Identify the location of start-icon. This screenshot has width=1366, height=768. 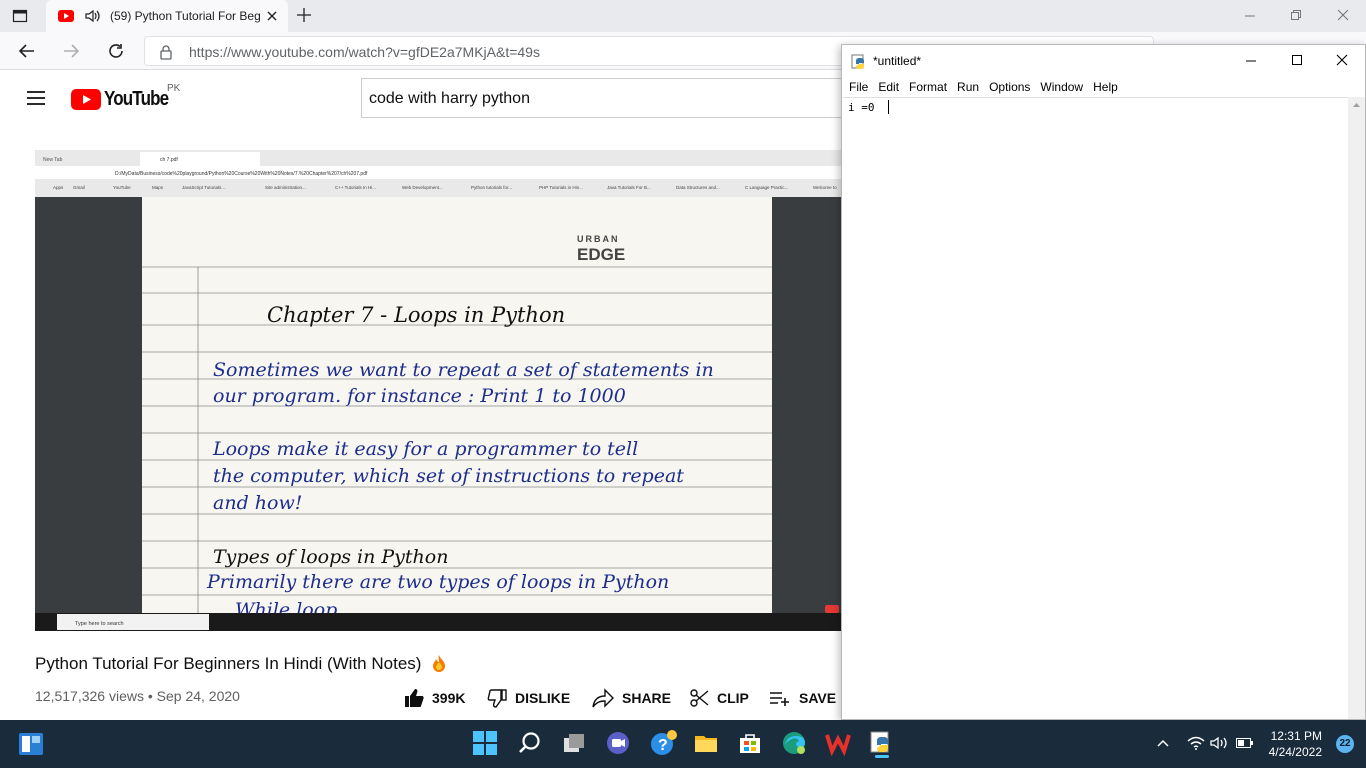
(486, 744).